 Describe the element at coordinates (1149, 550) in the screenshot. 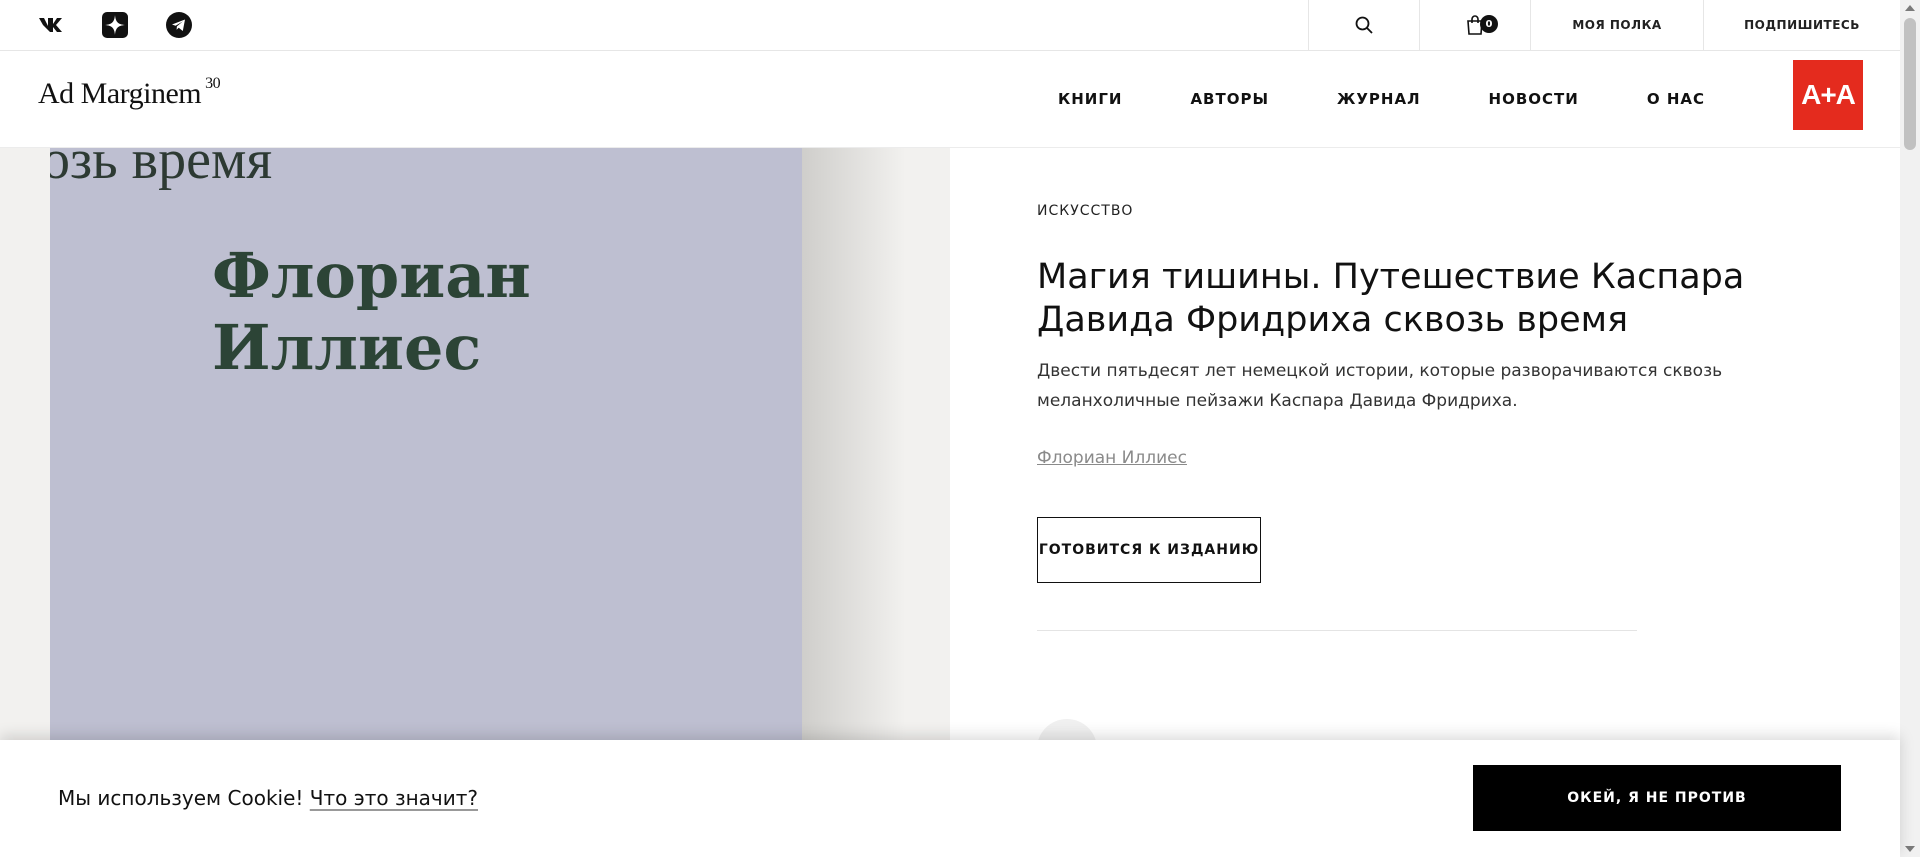

I see `status-button: ГОТОВИТСЯ К ИЗДАНИЮ` at that location.